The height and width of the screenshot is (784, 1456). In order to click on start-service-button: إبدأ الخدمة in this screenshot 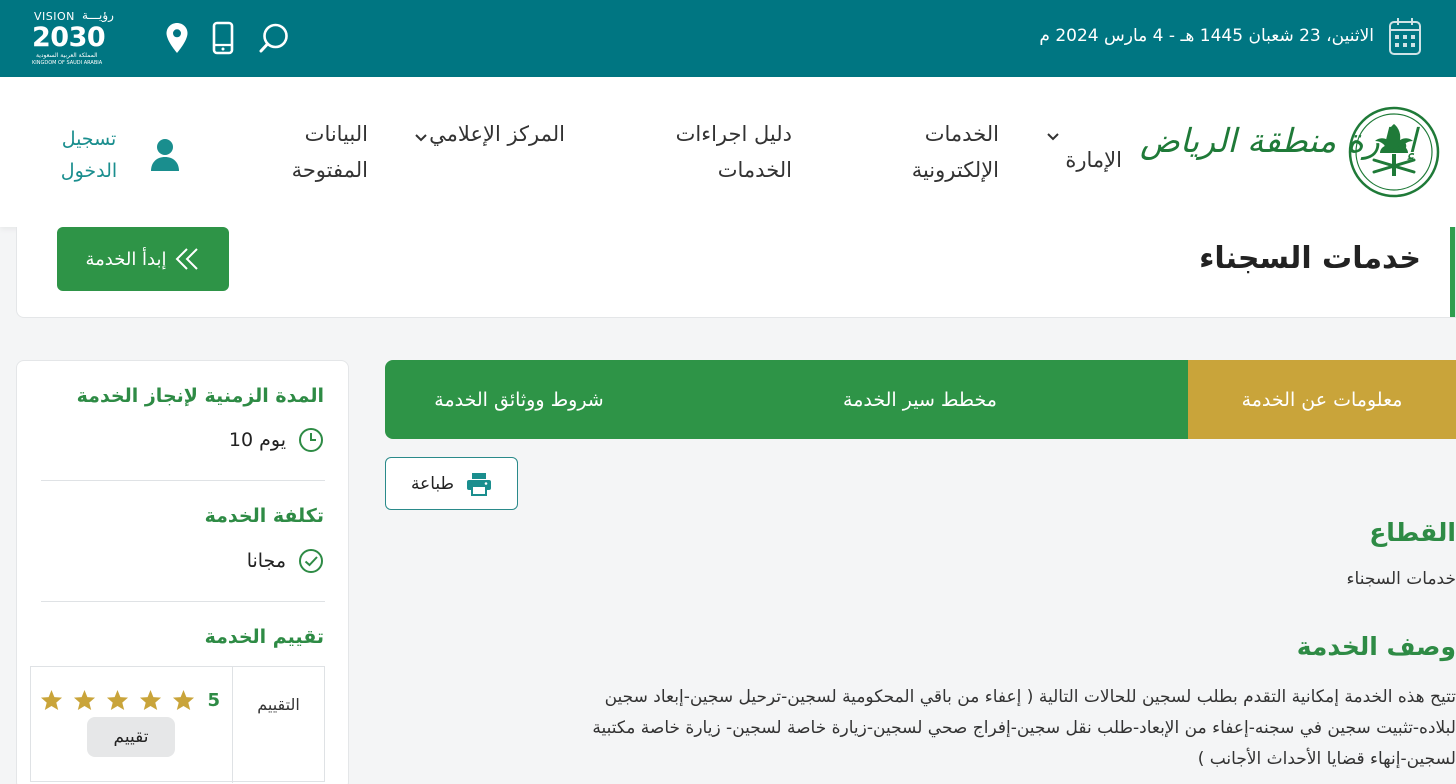, I will do `click(143, 259)`.